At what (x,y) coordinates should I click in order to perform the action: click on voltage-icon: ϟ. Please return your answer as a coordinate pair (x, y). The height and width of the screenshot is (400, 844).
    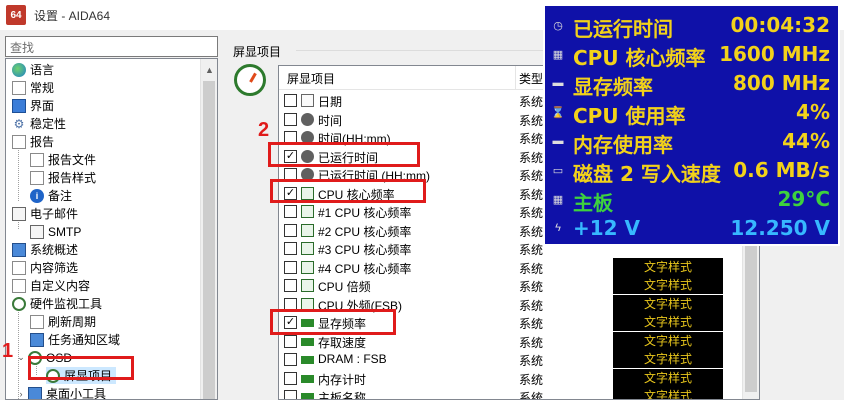
    Looking at the image, I should click on (558, 228).